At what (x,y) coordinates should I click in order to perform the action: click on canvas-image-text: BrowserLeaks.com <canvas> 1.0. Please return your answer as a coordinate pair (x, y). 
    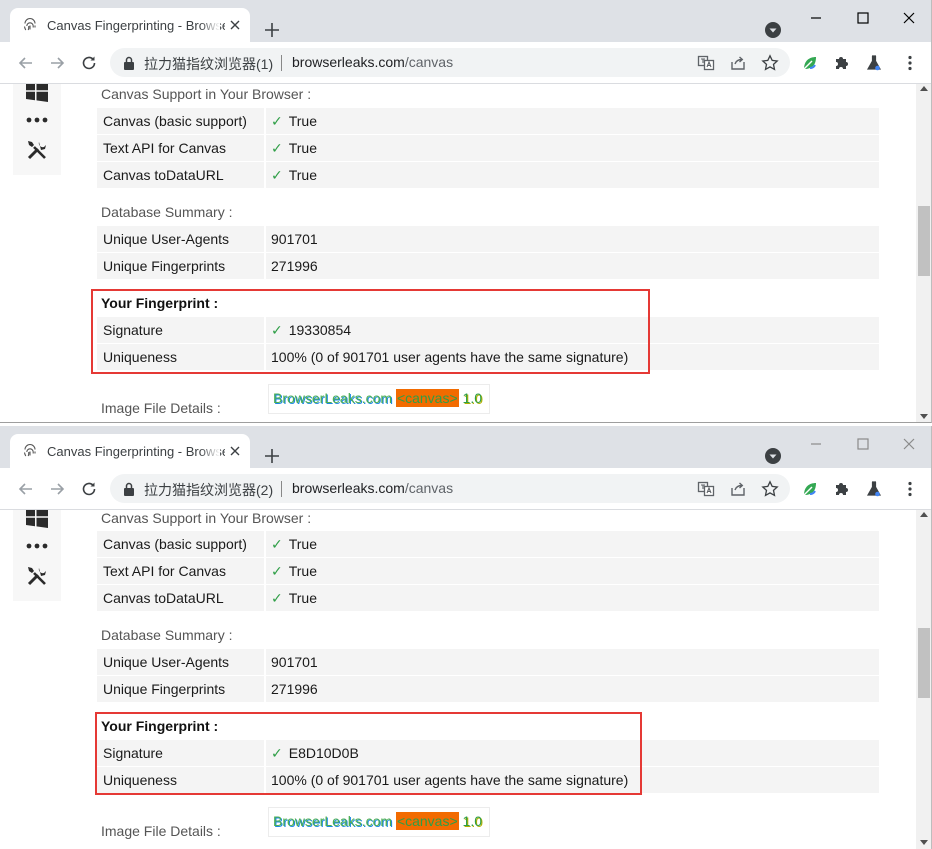
    Looking at the image, I should click on (377, 398).